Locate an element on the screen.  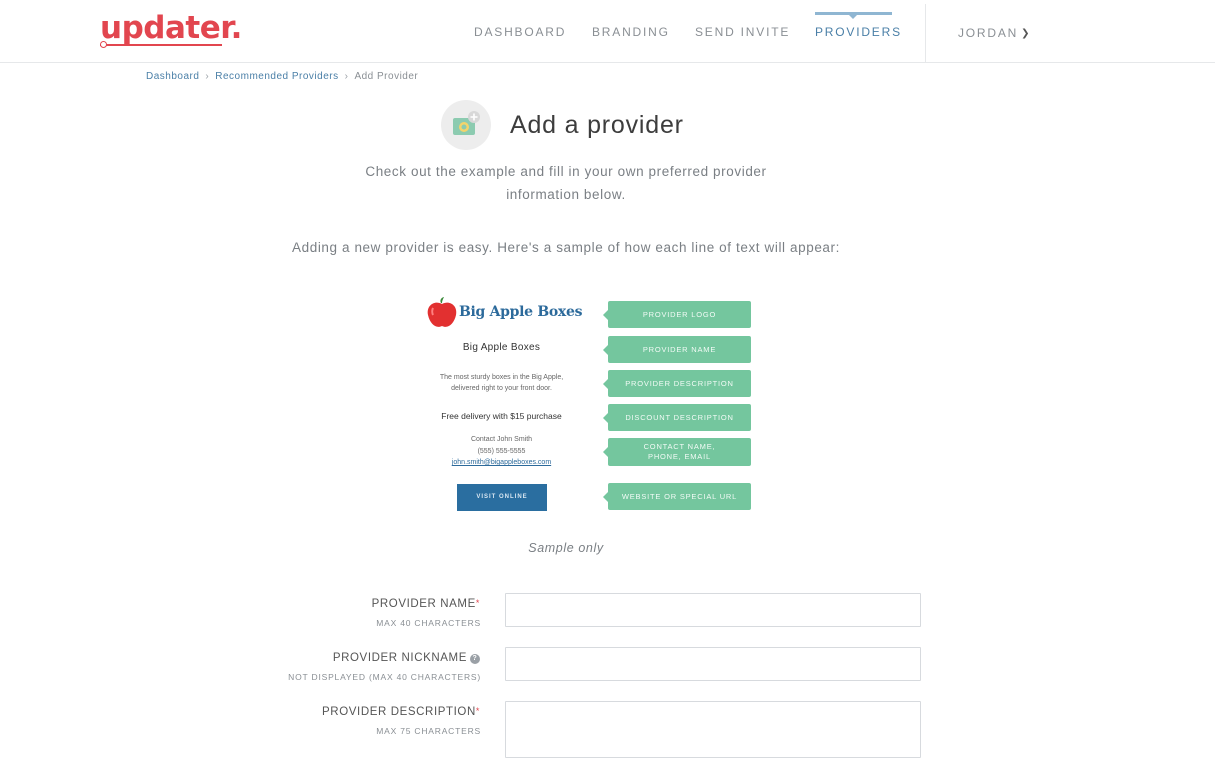
nav-branding: BRANDING is located at coordinates (631, 32).